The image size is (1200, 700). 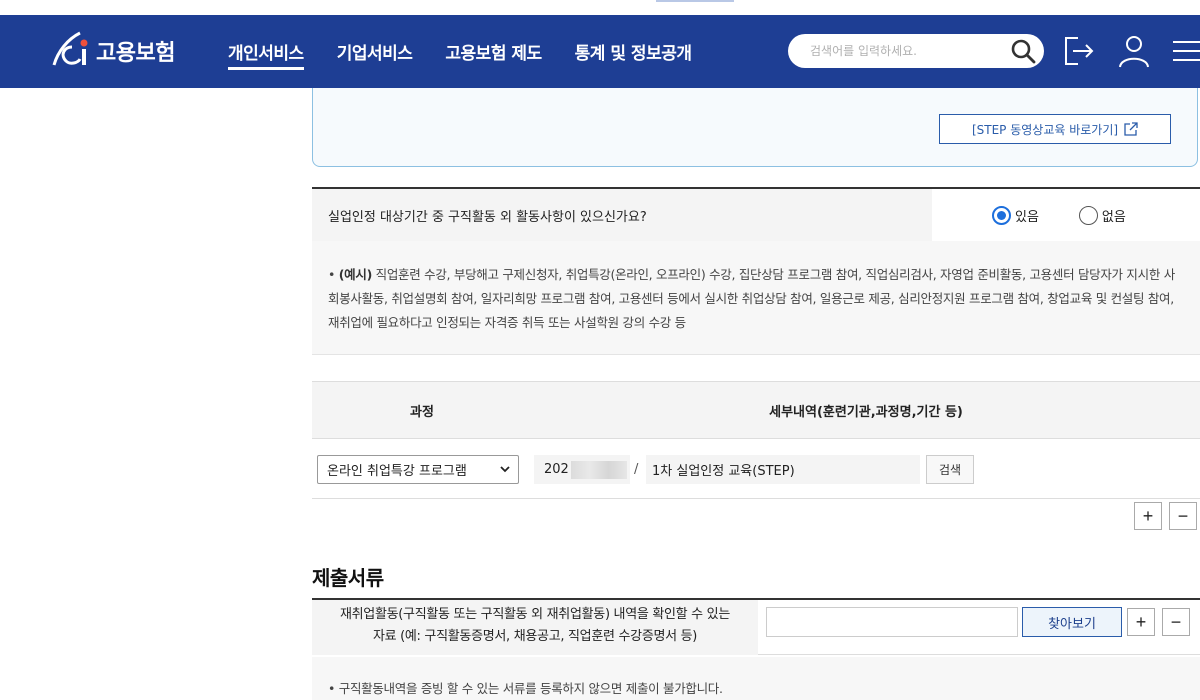 I want to click on detail-field: 1차 실업인정 교육(STEP), so click(x=783, y=469).